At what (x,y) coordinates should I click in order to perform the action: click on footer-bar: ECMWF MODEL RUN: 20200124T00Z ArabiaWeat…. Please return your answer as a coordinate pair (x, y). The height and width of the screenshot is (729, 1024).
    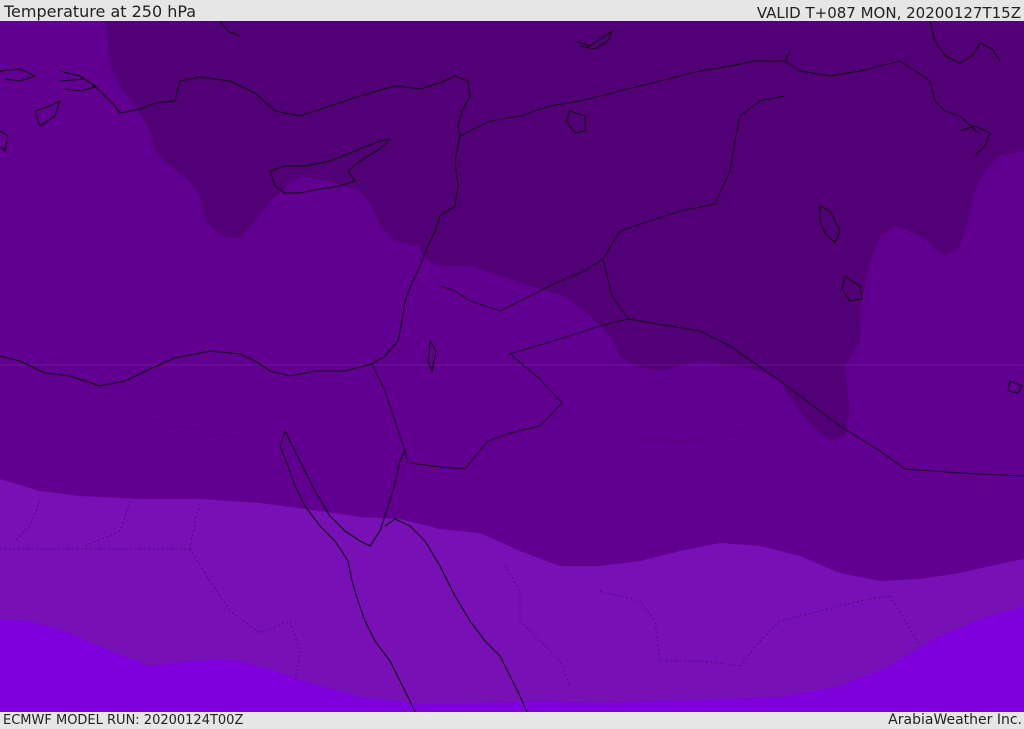
    Looking at the image, I should click on (512, 720).